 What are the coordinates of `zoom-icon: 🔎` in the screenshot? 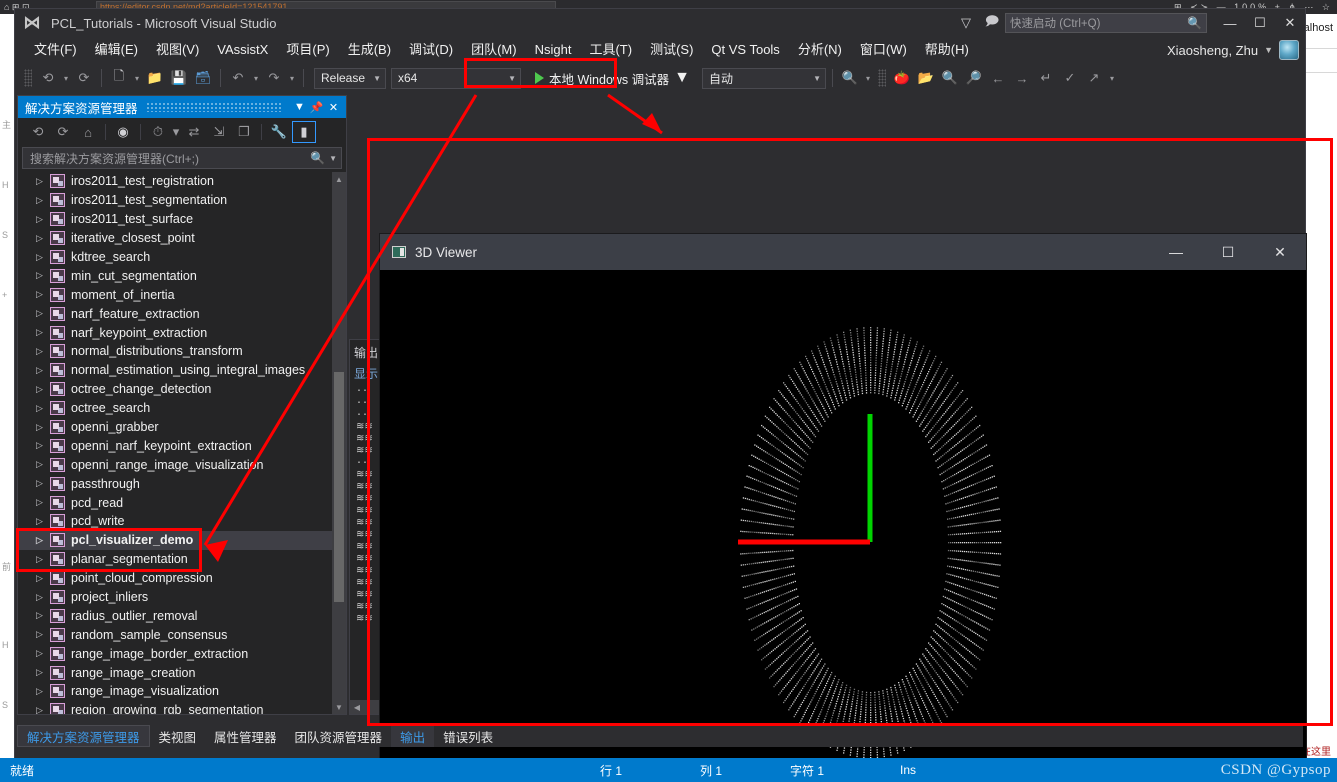 It's located at (974, 78).